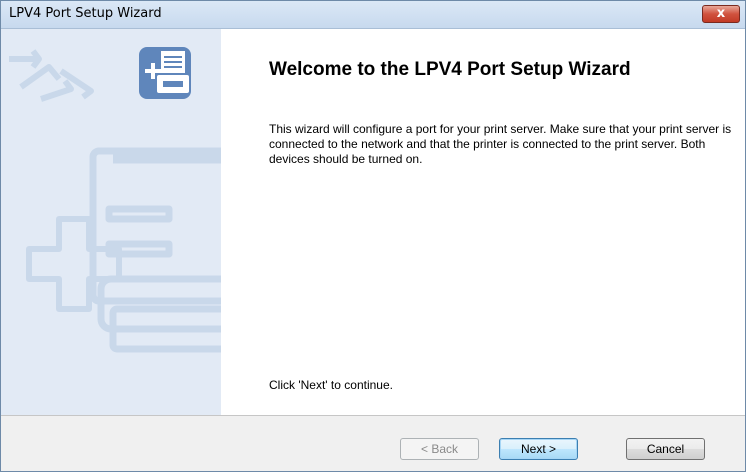 This screenshot has width=746, height=472. What do you see at coordinates (450, 69) in the screenshot?
I see `page-title: Welcome to the LPV4 Port Setup Wizard` at bounding box center [450, 69].